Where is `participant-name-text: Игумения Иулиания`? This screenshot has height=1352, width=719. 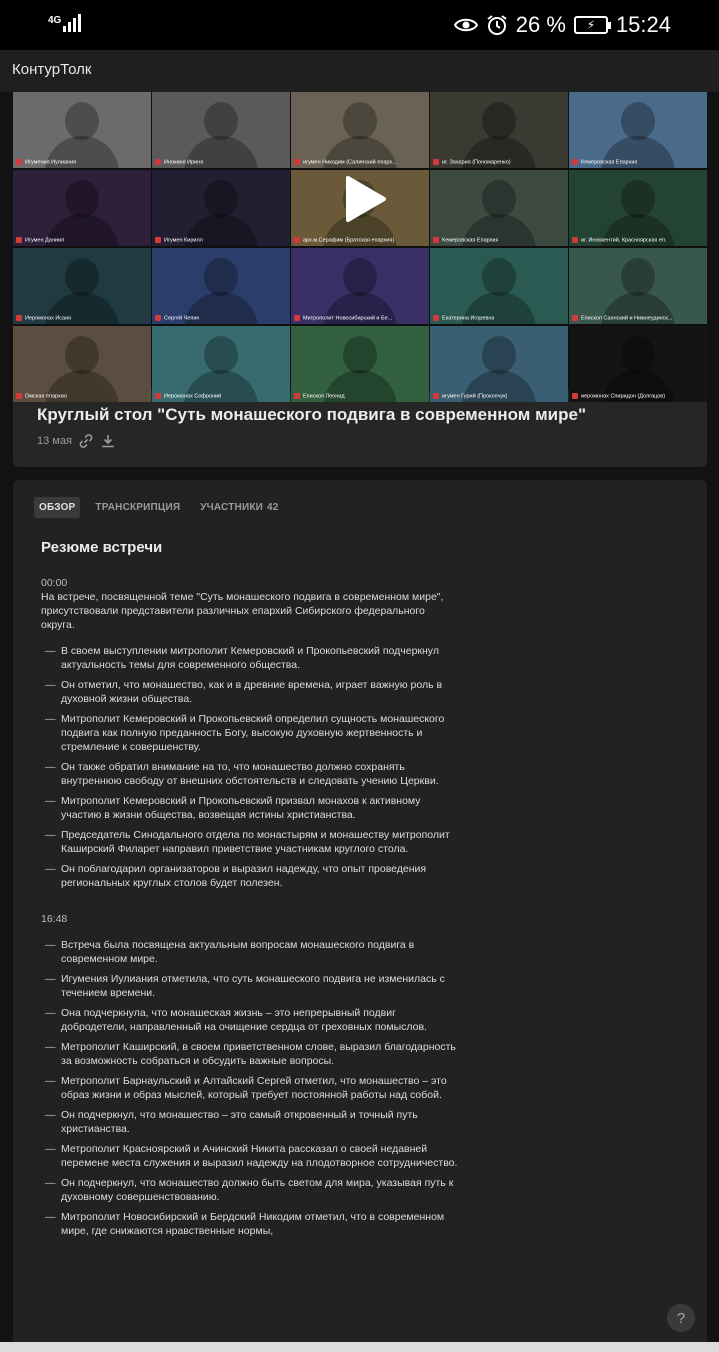
participant-name-text: Игумения Иулиания is located at coordinates (51, 162).